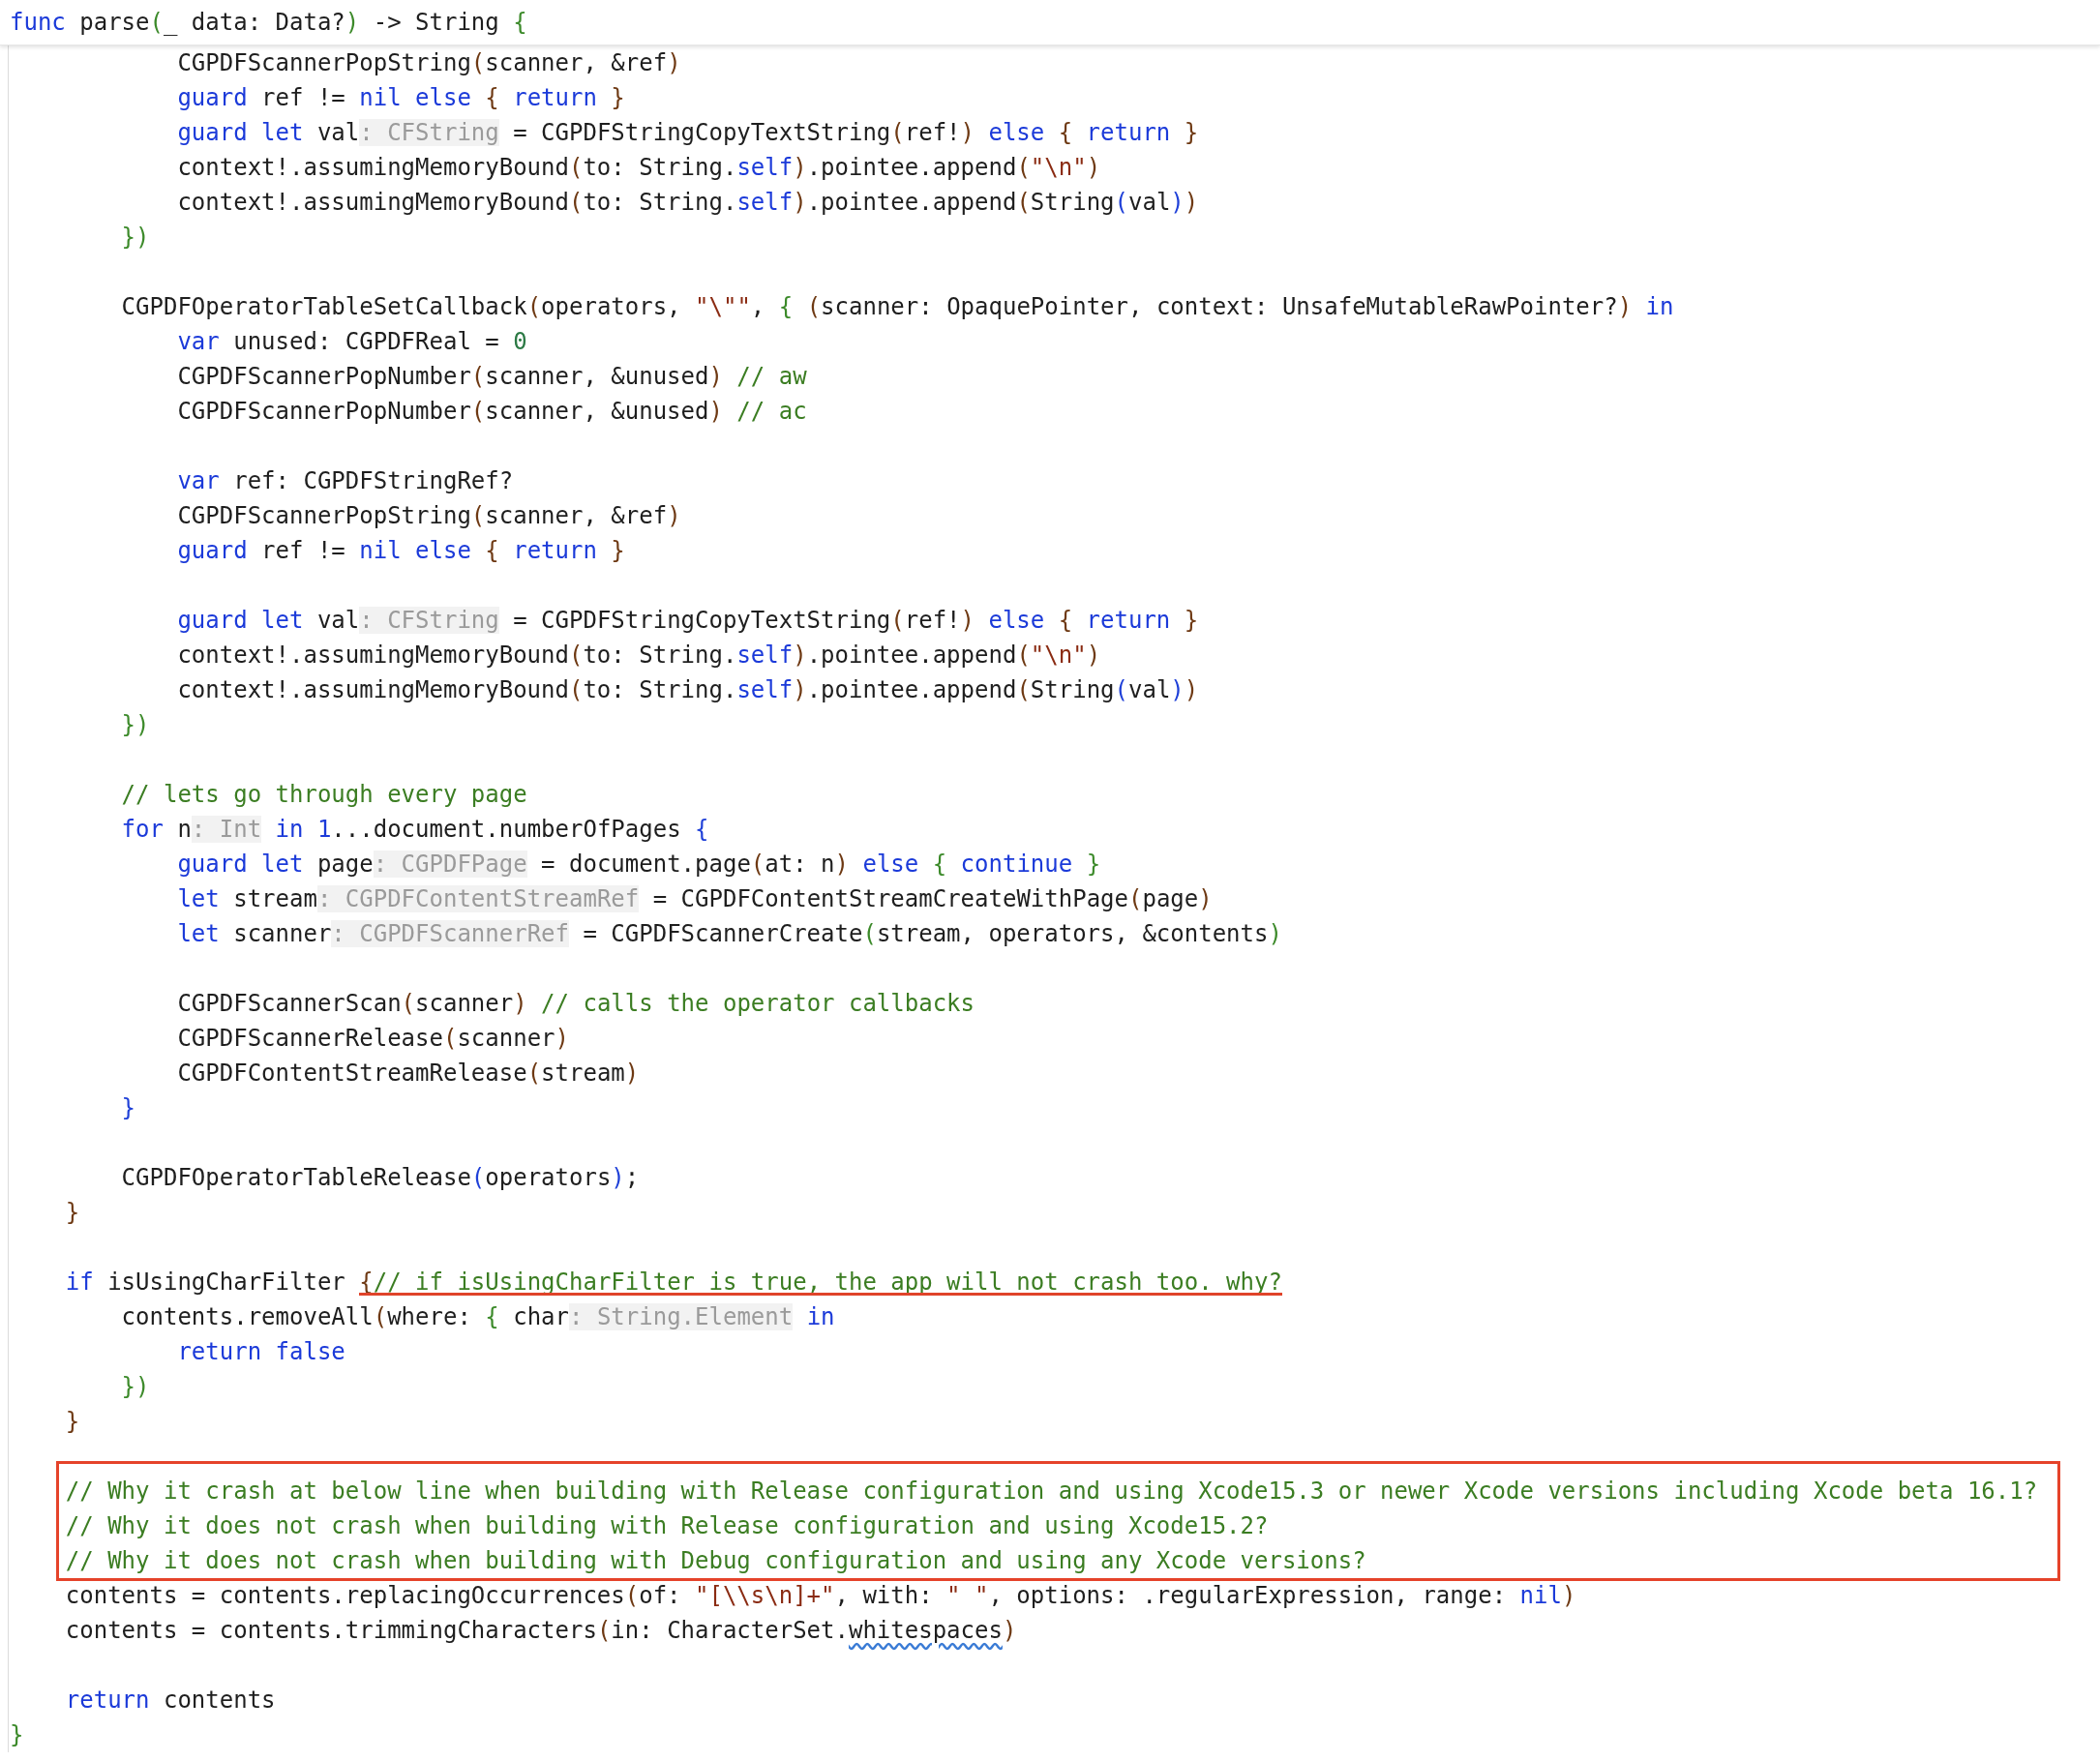  What do you see at coordinates (695, 899) in the screenshot?
I see `code-line: let stream: CGPDFContentStreamRef = CGPDFContentStreamCreateWithPage(page)` at bounding box center [695, 899].